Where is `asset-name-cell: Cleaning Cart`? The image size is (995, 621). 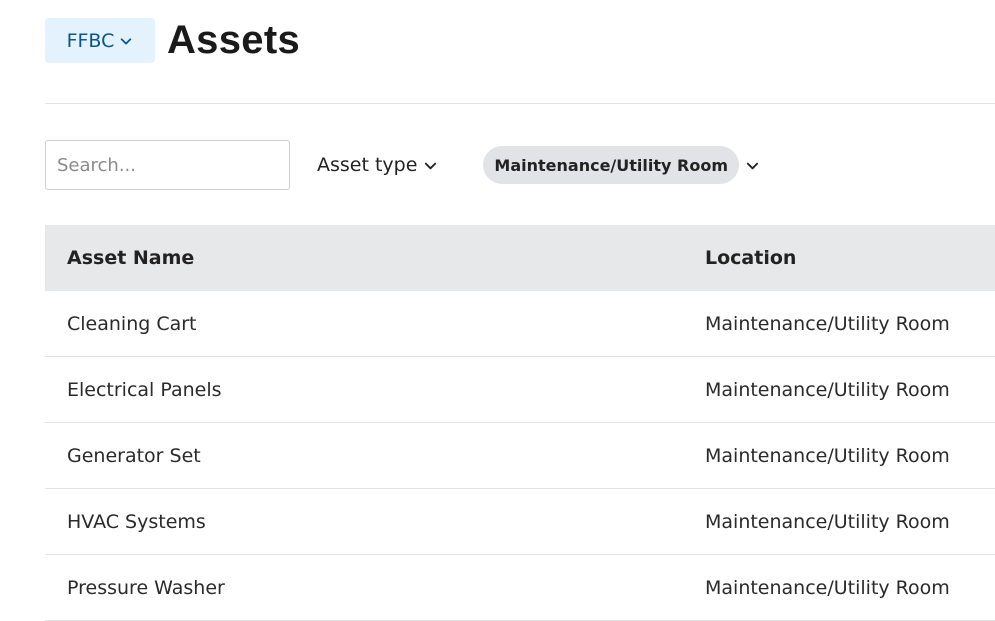
asset-name-cell: Cleaning Cart is located at coordinates (132, 323).